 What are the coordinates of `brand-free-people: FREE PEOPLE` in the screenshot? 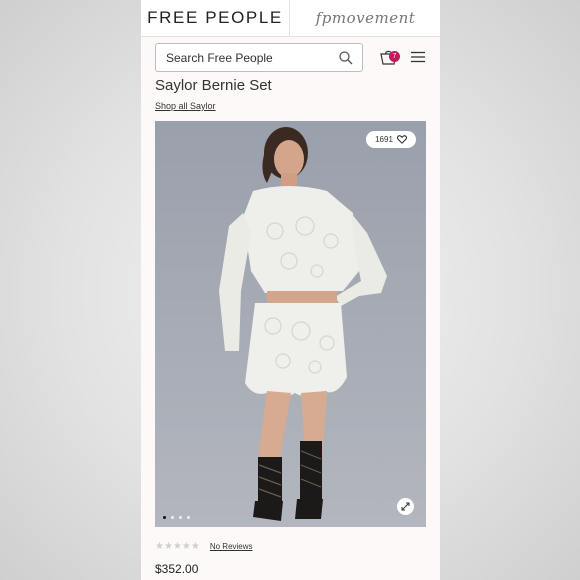 It's located at (215, 18).